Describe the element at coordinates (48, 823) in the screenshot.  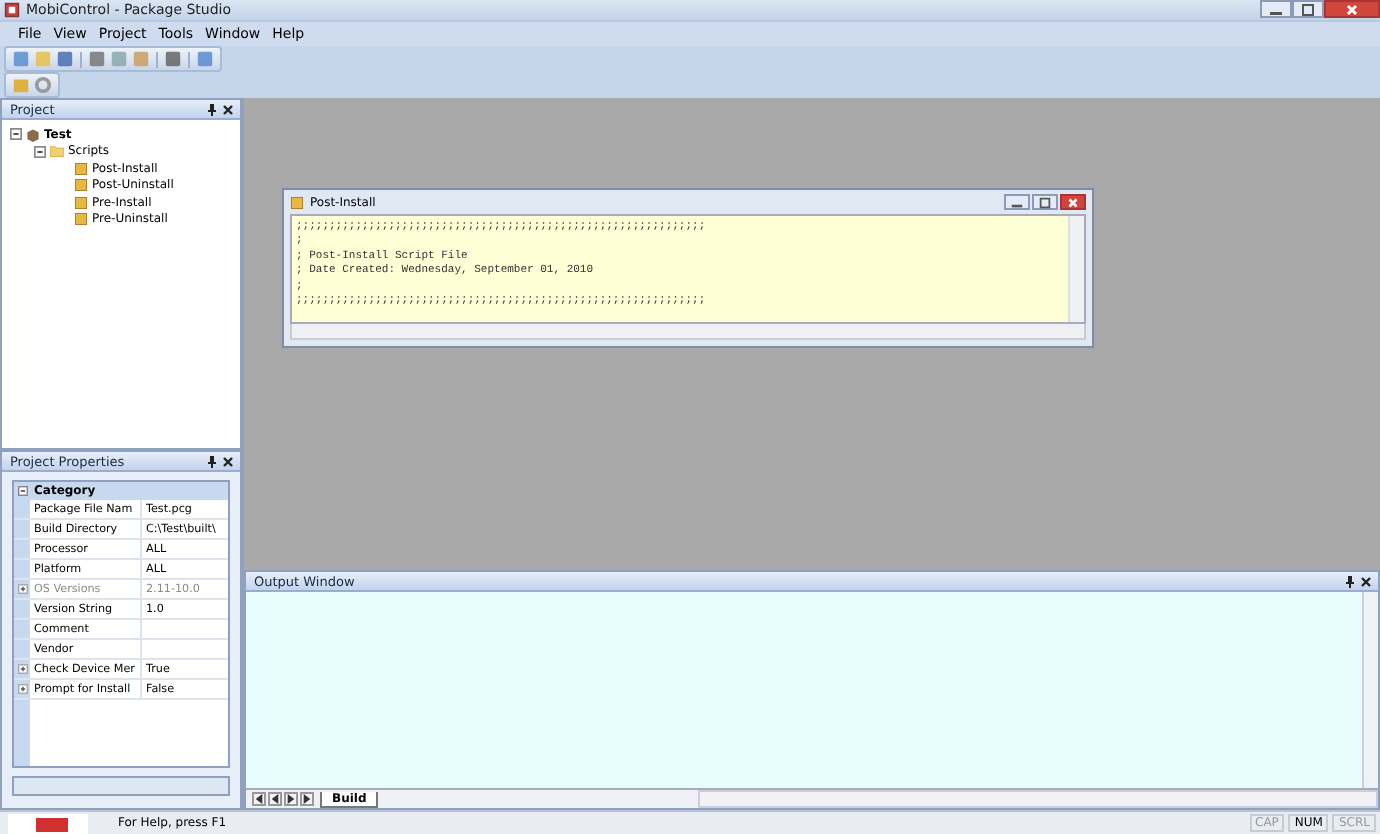
I see `logo-icon` at that location.